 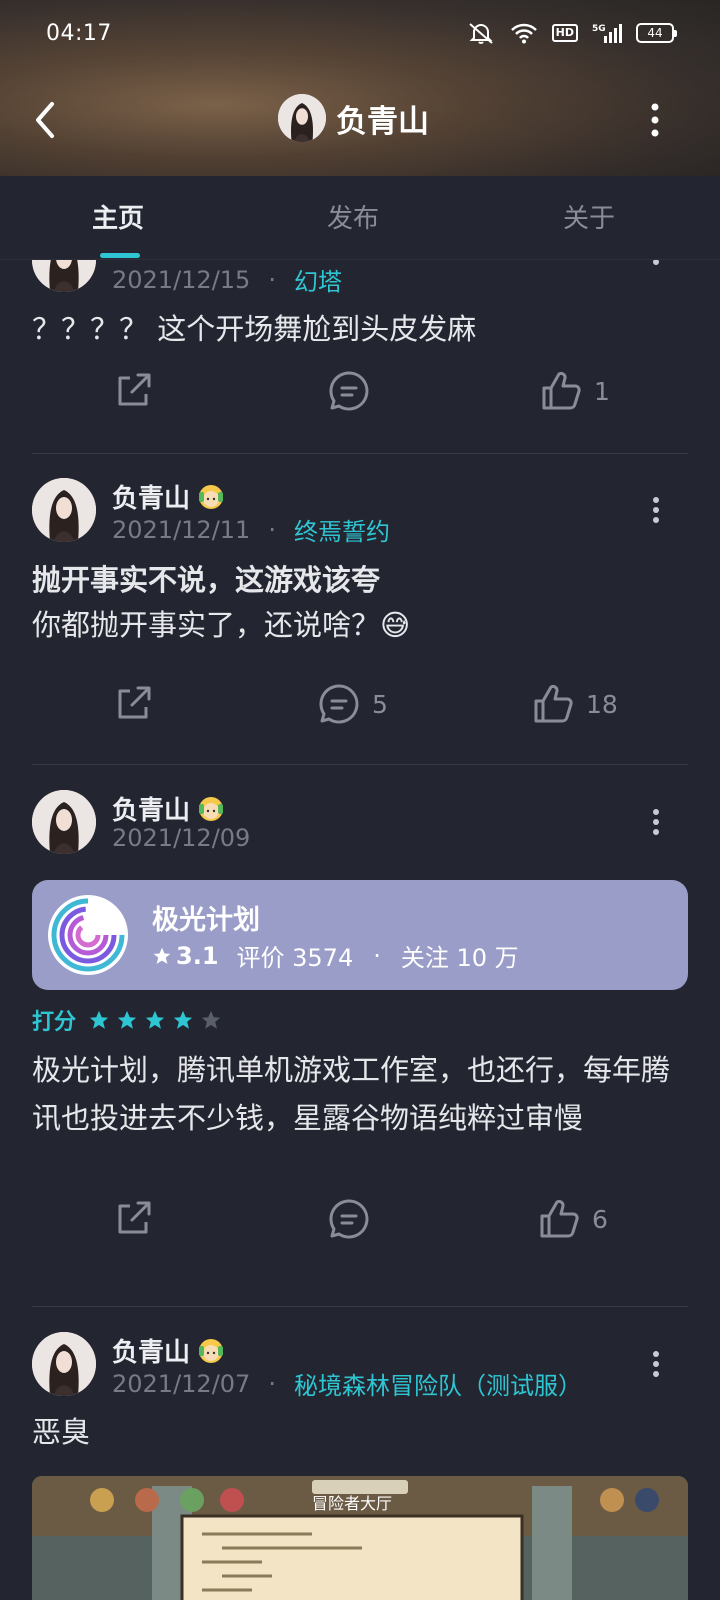 I want to click on comment-button: 5, so click(x=353, y=704).